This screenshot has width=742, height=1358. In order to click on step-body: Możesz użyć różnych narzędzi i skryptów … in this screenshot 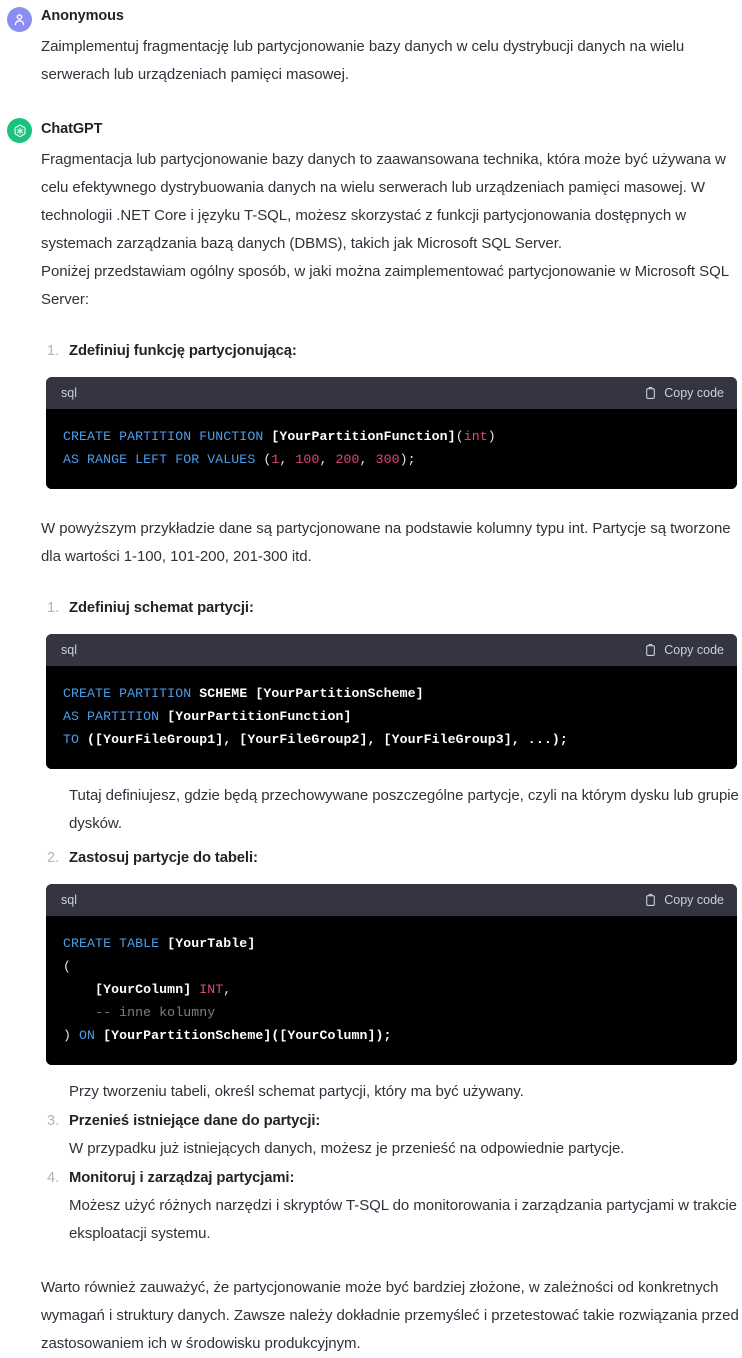, I will do `click(403, 1219)`.